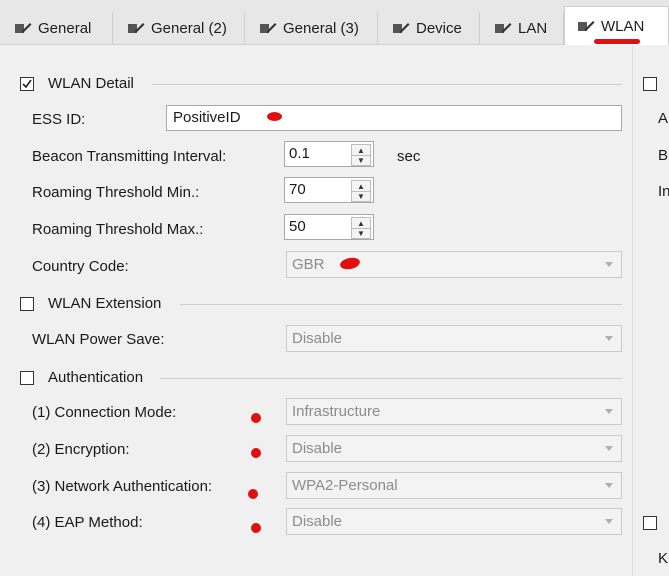 The image size is (669, 576). Describe the element at coordinates (297, 226) in the screenshot. I see `stepper-value: 50` at that location.